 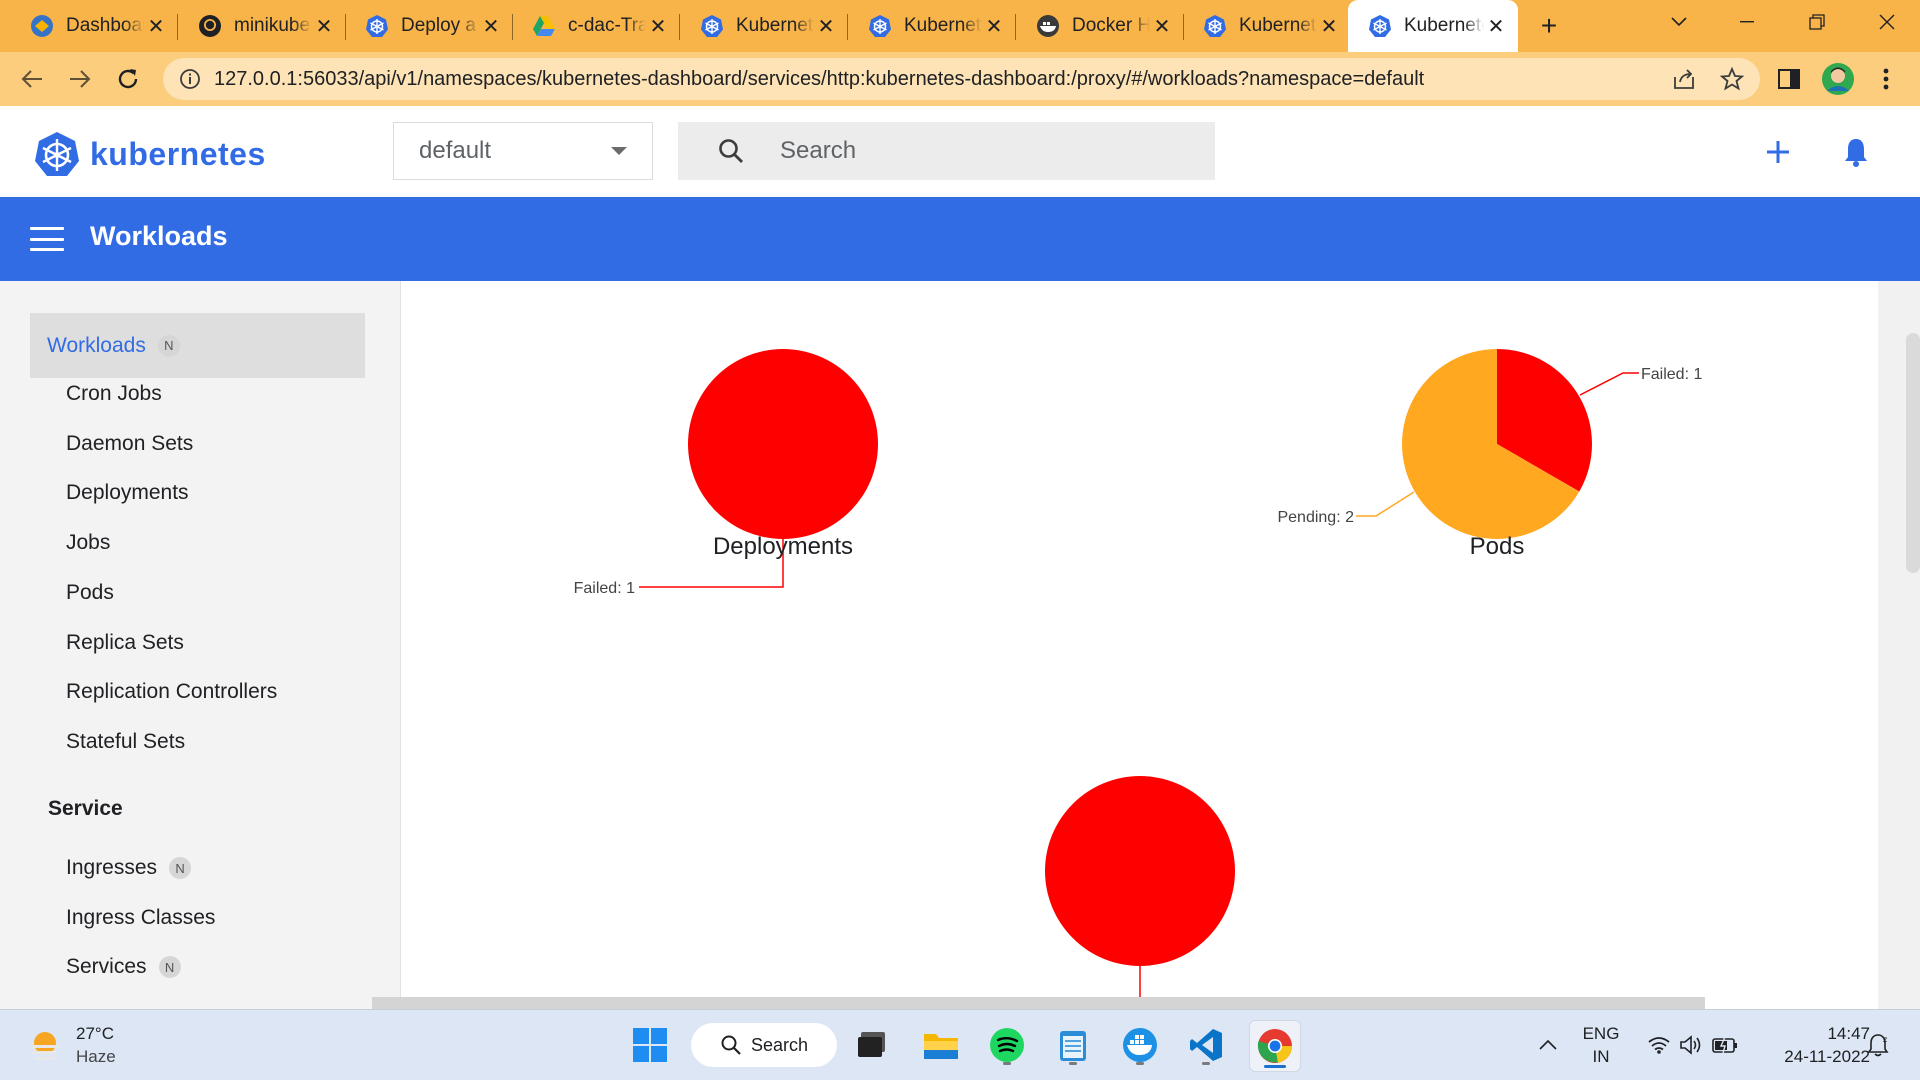 I want to click on sidebar-item-label: Services, so click(x=106, y=966).